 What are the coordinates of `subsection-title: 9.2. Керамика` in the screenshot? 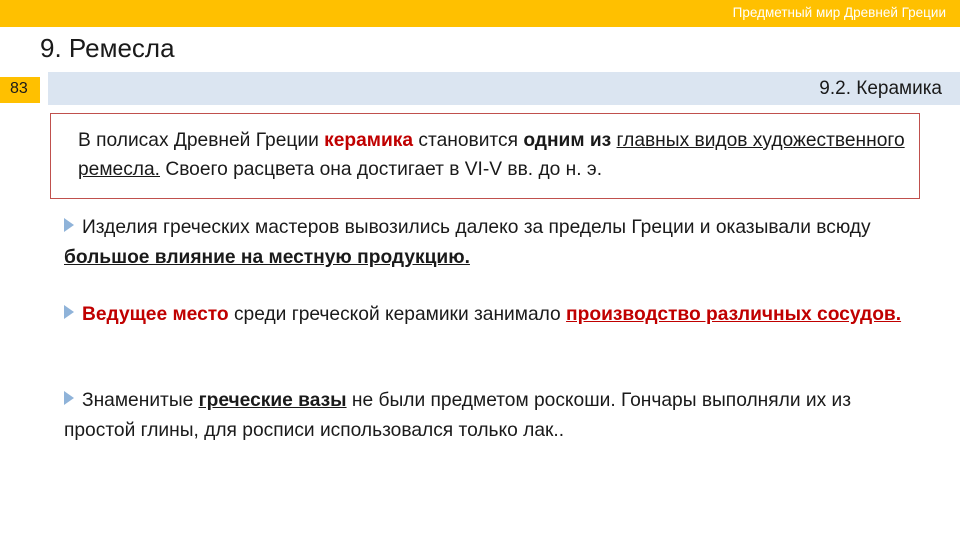 It's located at (880, 88).